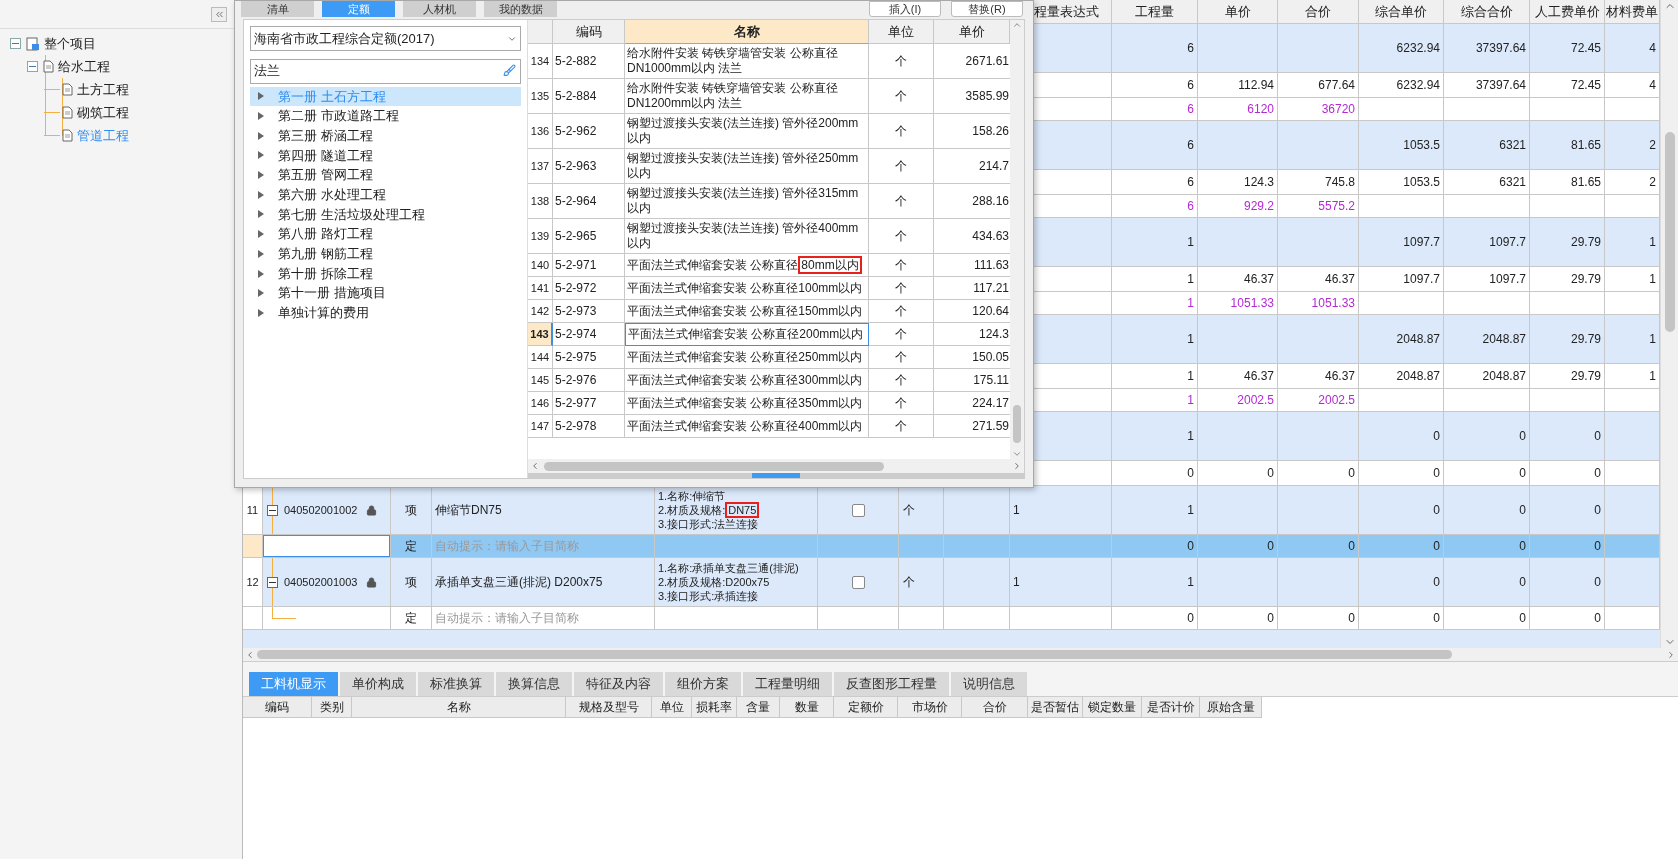 This screenshot has width=1678, height=859. I want to click on code-cell: 5-2-976, so click(589, 380).